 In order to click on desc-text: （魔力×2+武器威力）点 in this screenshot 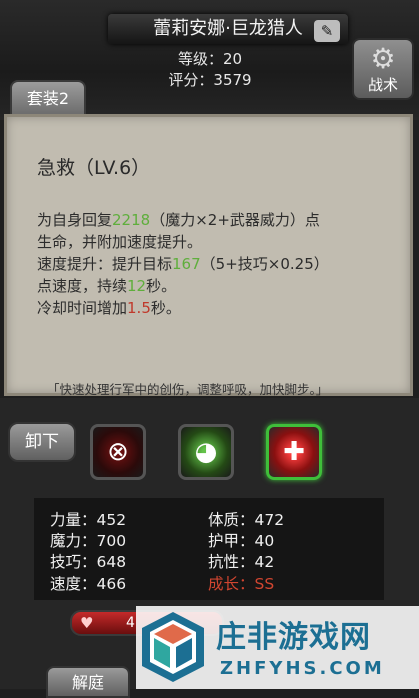, I will do `click(235, 220)`.